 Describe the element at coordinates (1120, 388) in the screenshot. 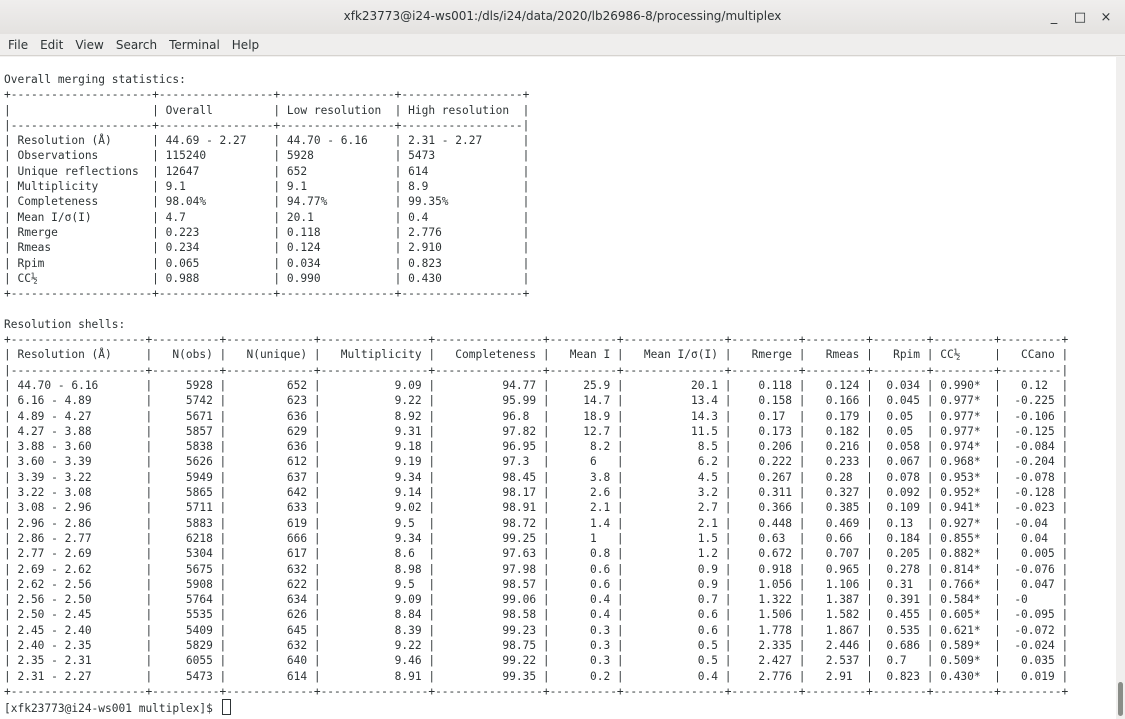

I see `vertical-scrollbar` at that location.